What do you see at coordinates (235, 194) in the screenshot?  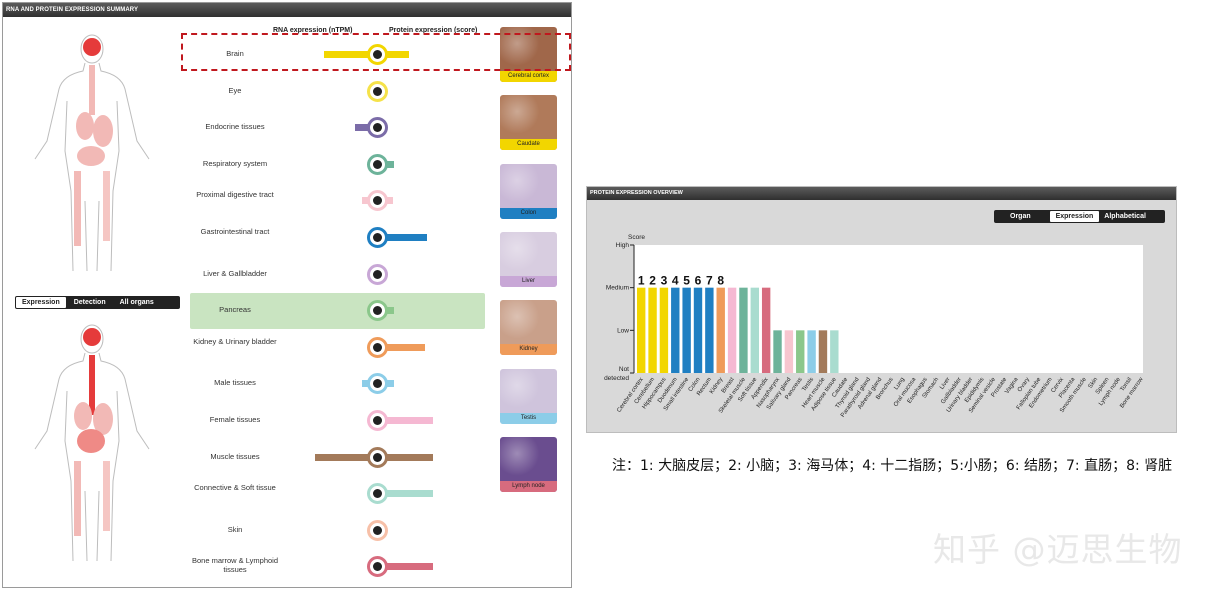 I see `organ-label: Proximal digestive tract` at bounding box center [235, 194].